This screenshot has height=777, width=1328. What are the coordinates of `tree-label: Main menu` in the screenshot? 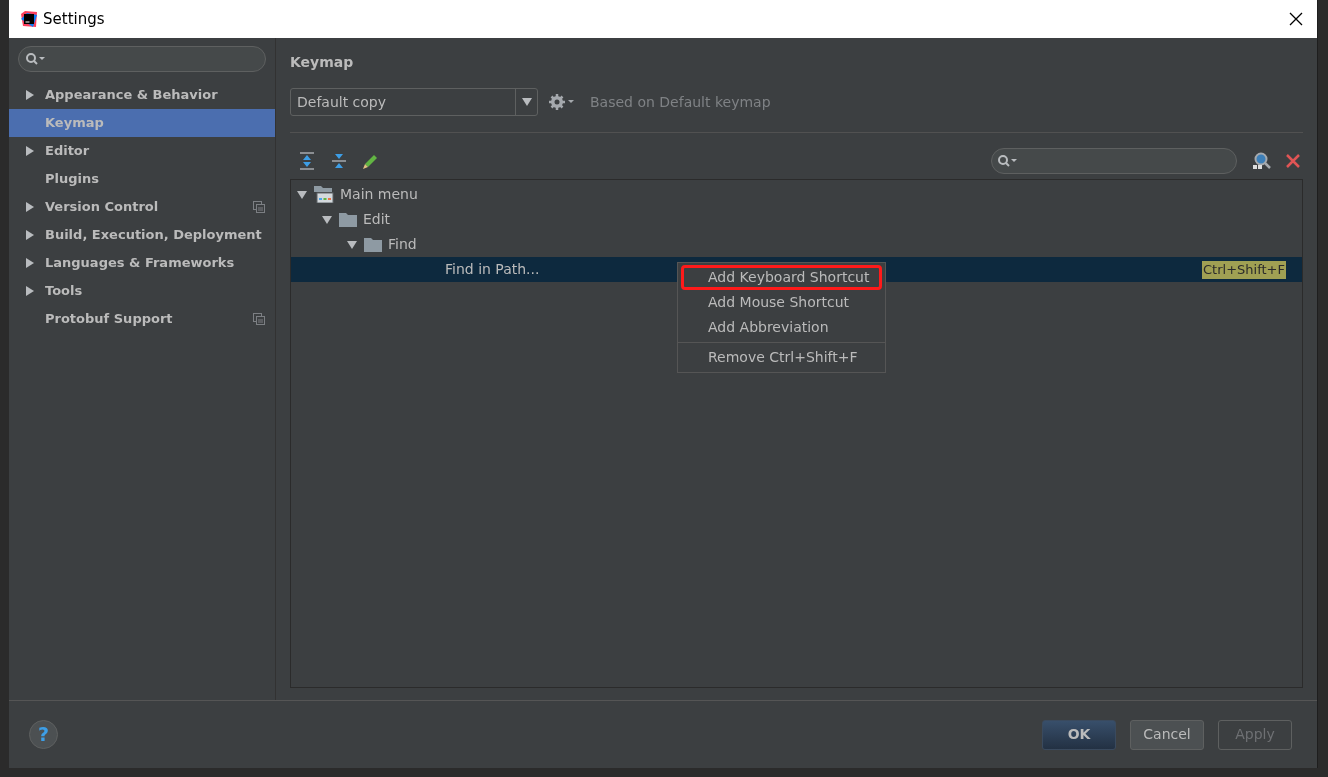 It's located at (379, 194).